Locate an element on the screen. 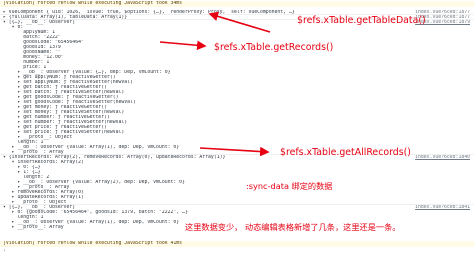  annotation-data-note: 这里数据变少， 动态编辑表格新增了几条，这里还是一条。 is located at coordinates (293, 227).